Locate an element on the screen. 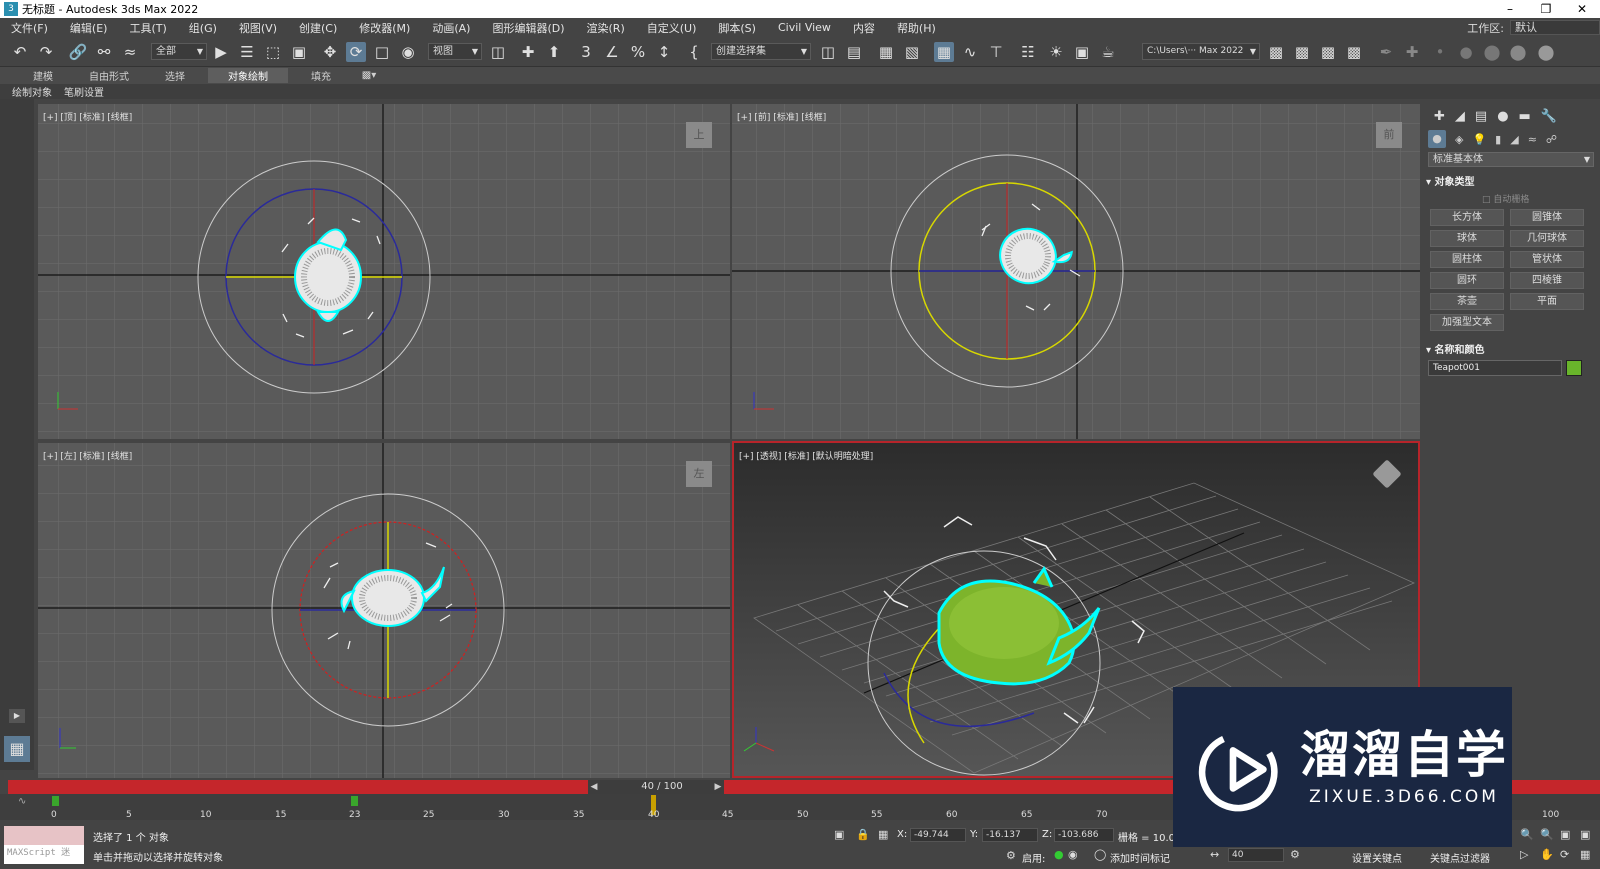  named-selection-dropdown: 创建选择集 ▼ is located at coordinates (761, 51).